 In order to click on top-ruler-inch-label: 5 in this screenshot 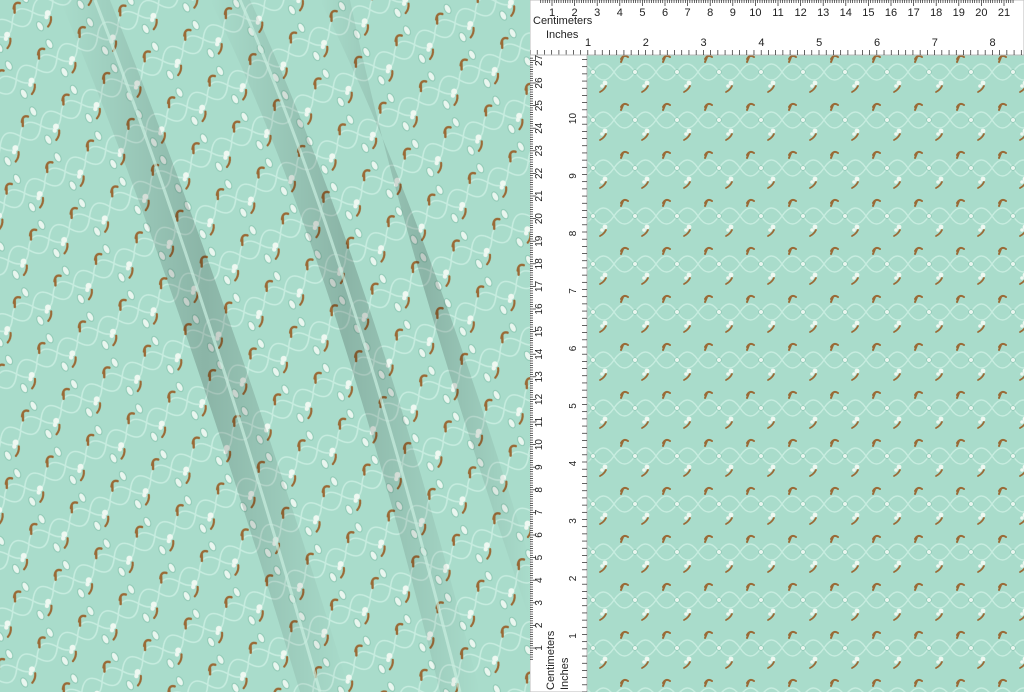, I will do `click(819, 43)`.